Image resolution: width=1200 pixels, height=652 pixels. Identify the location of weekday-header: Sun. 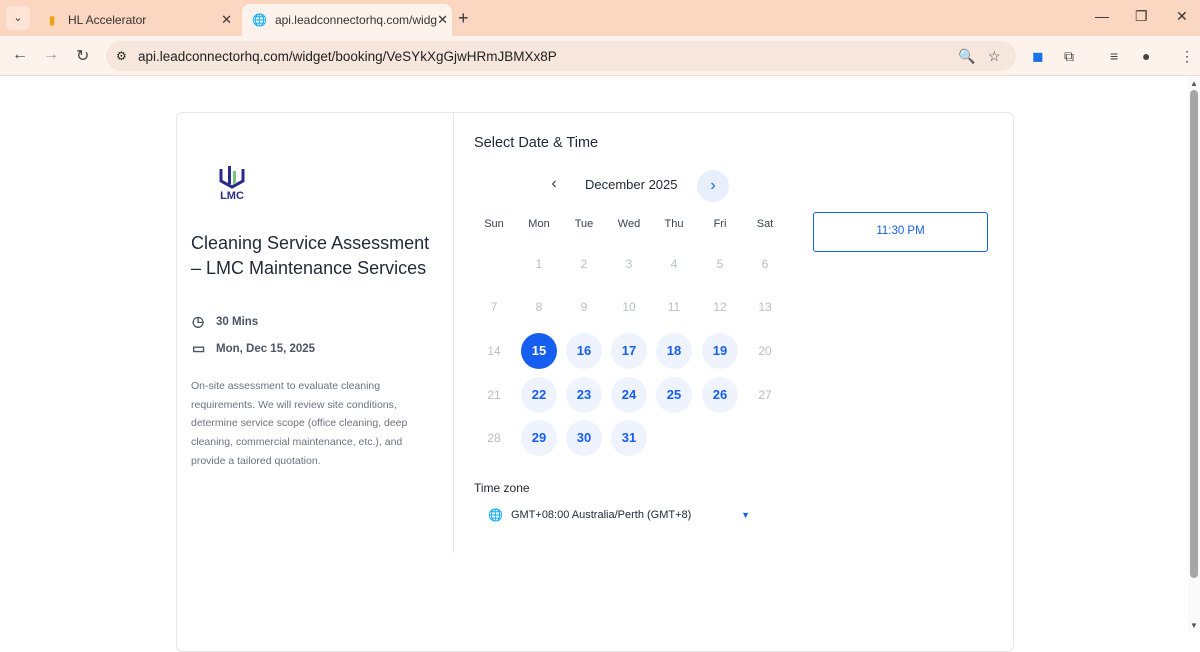
(494, 224).